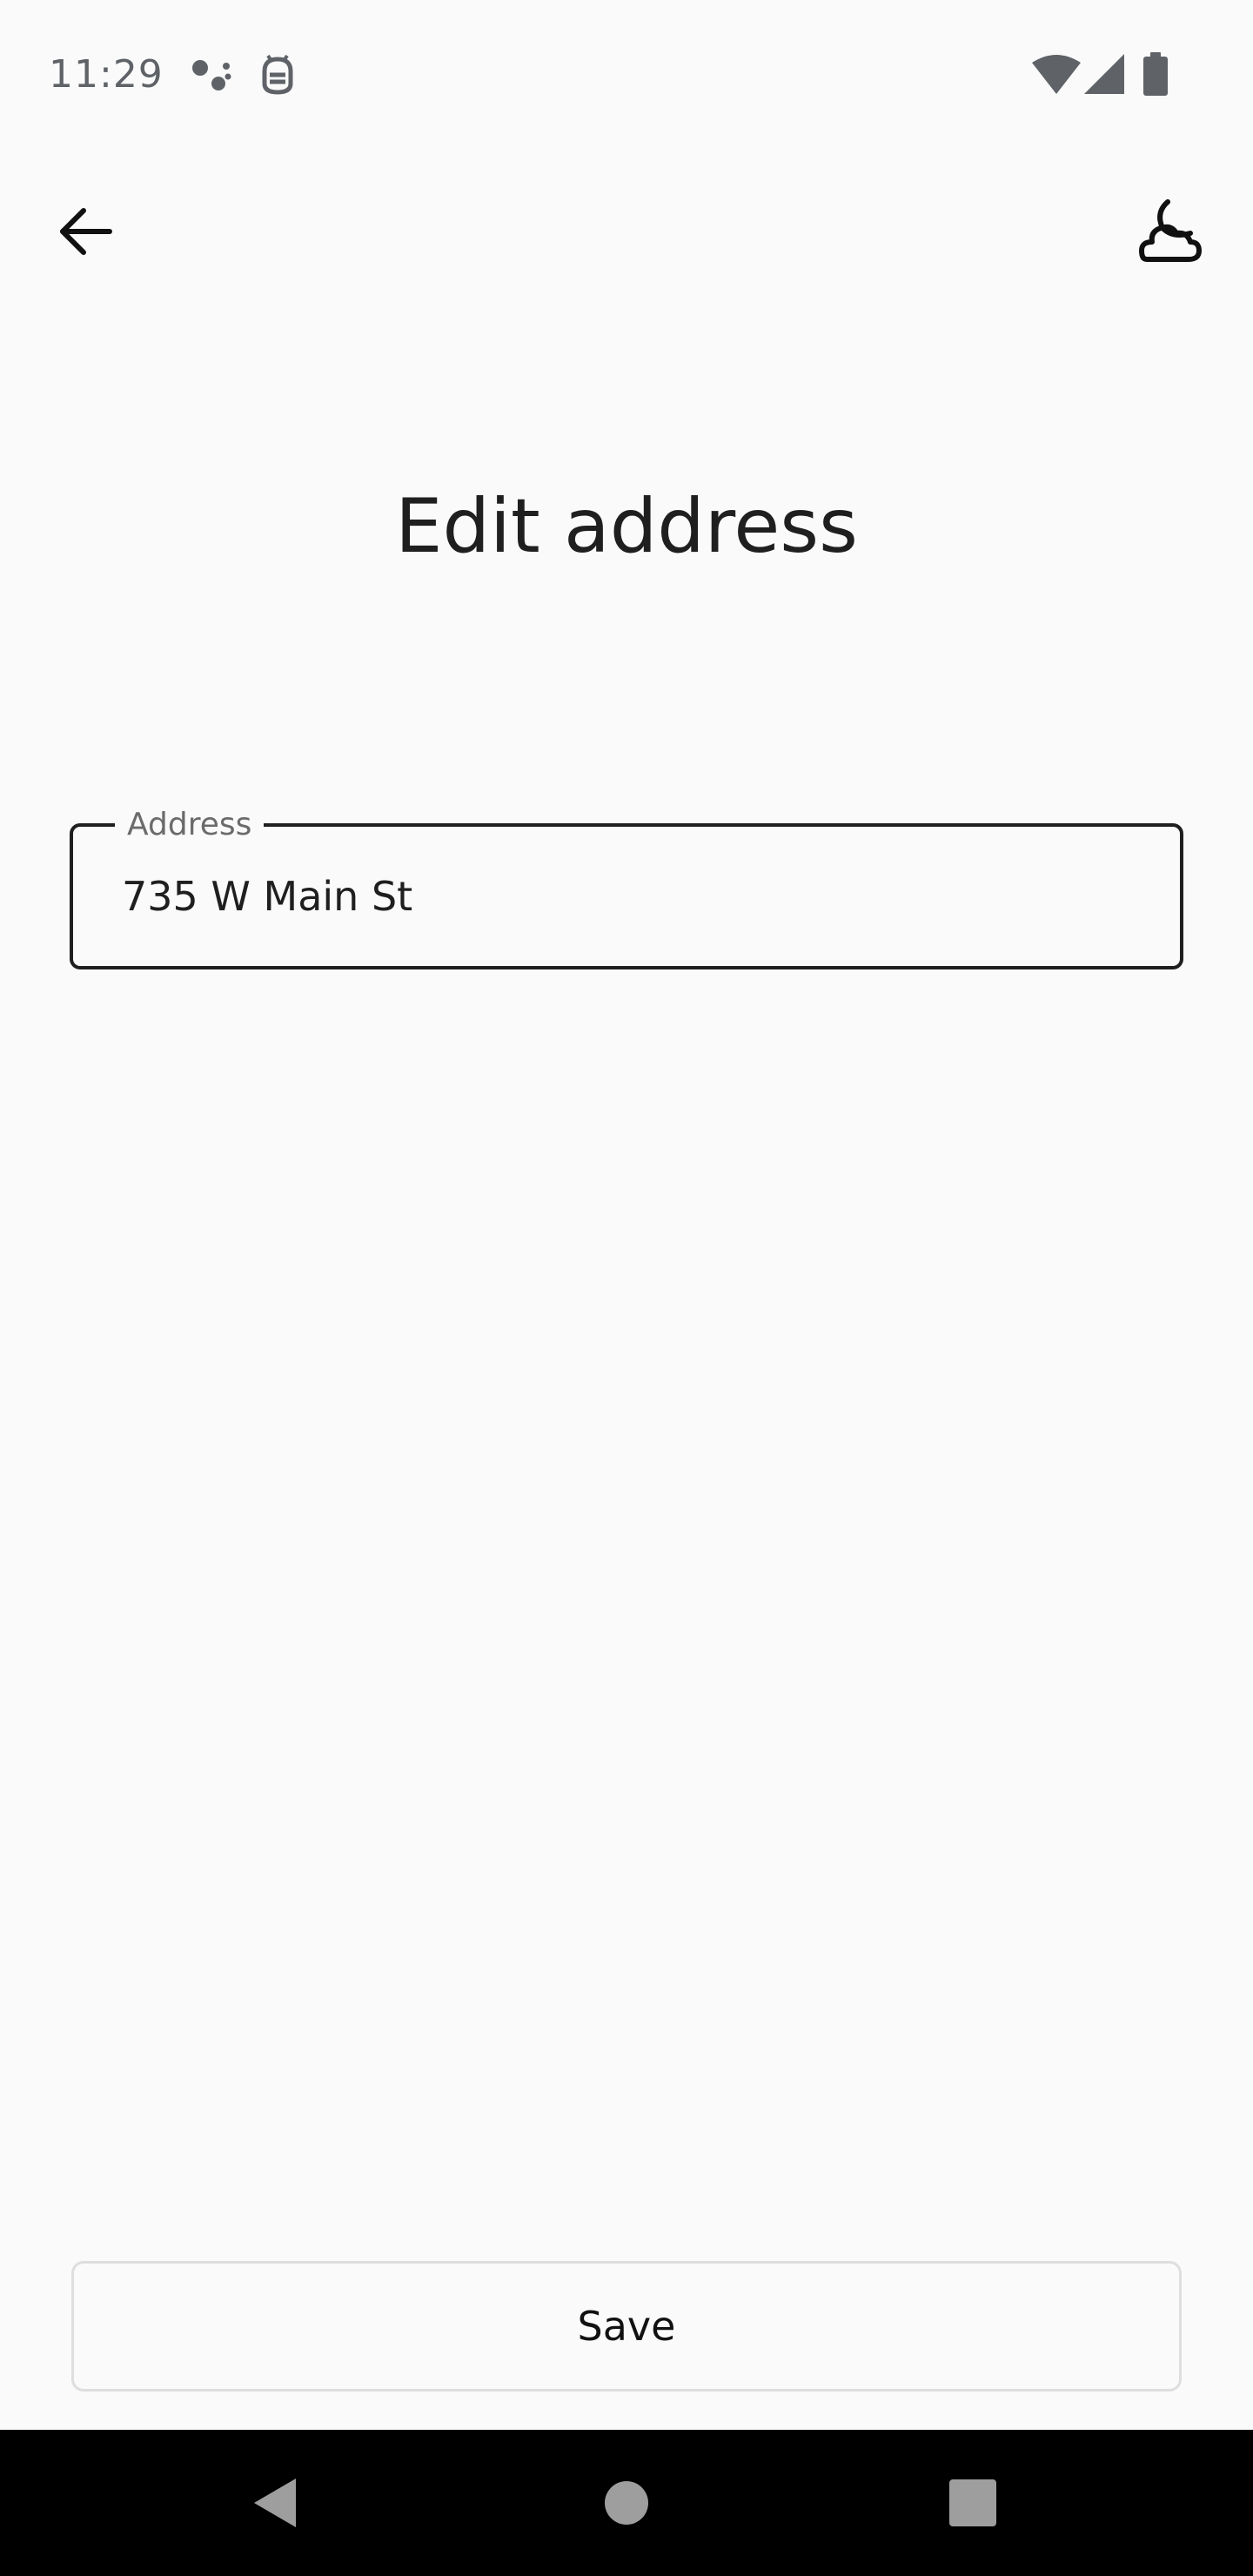 The image size is (1253, 2576). What do you see at coordinates (1056, 74) in the screenshot?
I see `wifi-icon` at bounding box center [1056, 74].